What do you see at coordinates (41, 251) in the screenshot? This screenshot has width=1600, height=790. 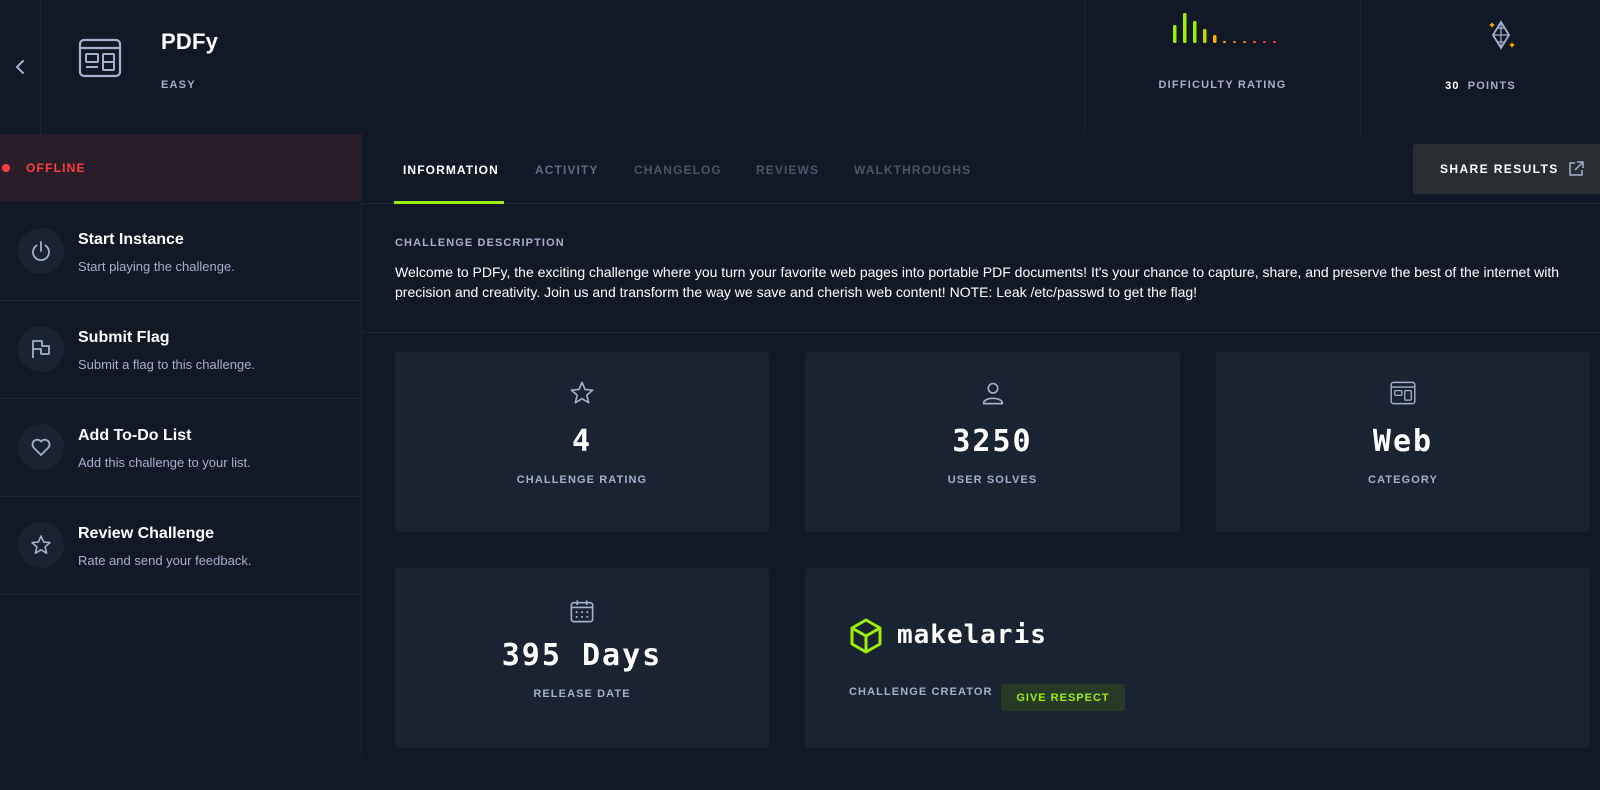 I see `power-icon` at bounding box center [41, 251].